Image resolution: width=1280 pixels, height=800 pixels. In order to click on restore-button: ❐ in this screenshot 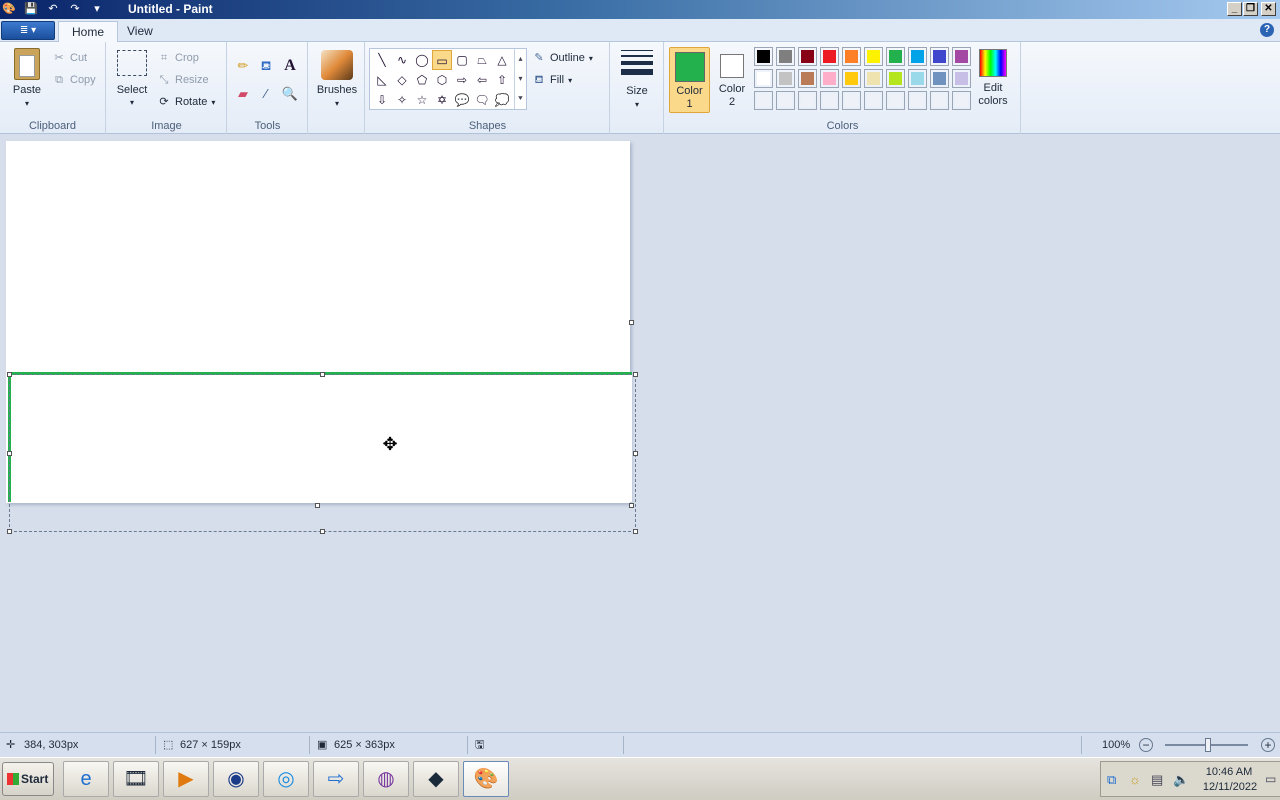, I will do `click(1250, 9)`.